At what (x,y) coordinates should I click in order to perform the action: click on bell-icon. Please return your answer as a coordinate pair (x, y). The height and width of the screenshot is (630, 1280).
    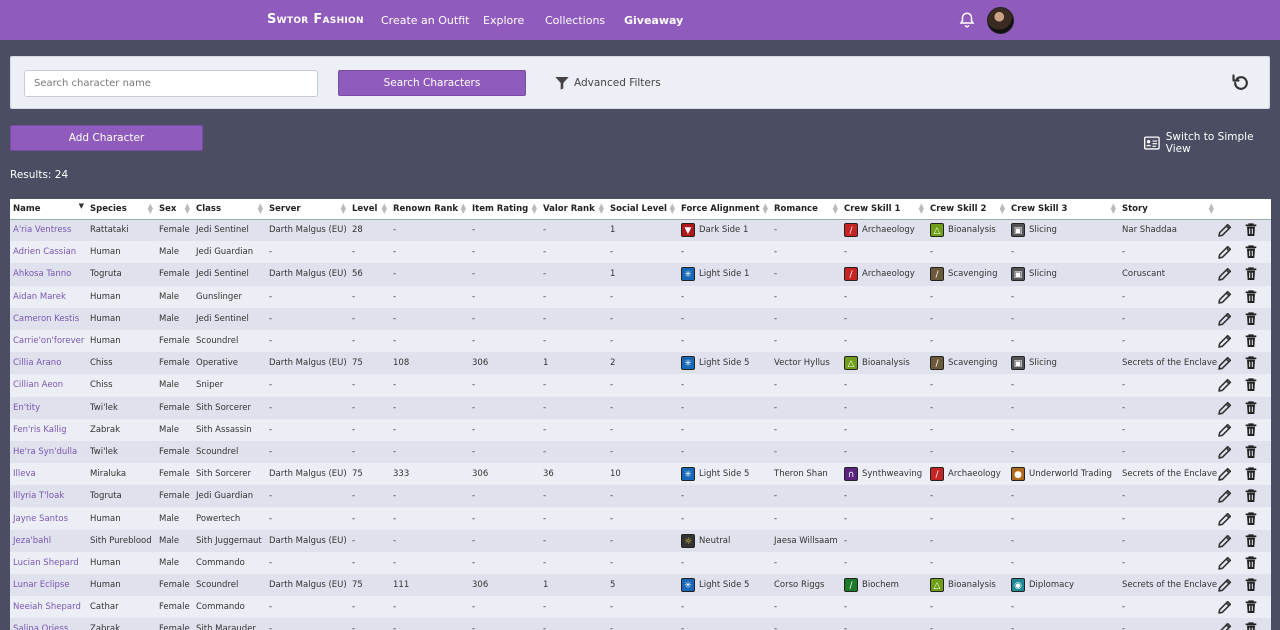
    Looking at the image, I should click on (967, 20).